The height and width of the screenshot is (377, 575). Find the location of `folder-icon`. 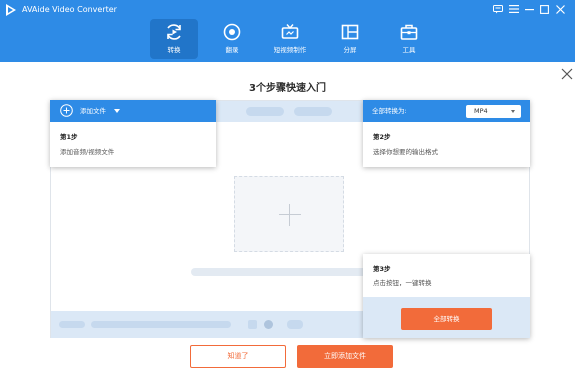

folder-icon is located at coordinates (252, 324).